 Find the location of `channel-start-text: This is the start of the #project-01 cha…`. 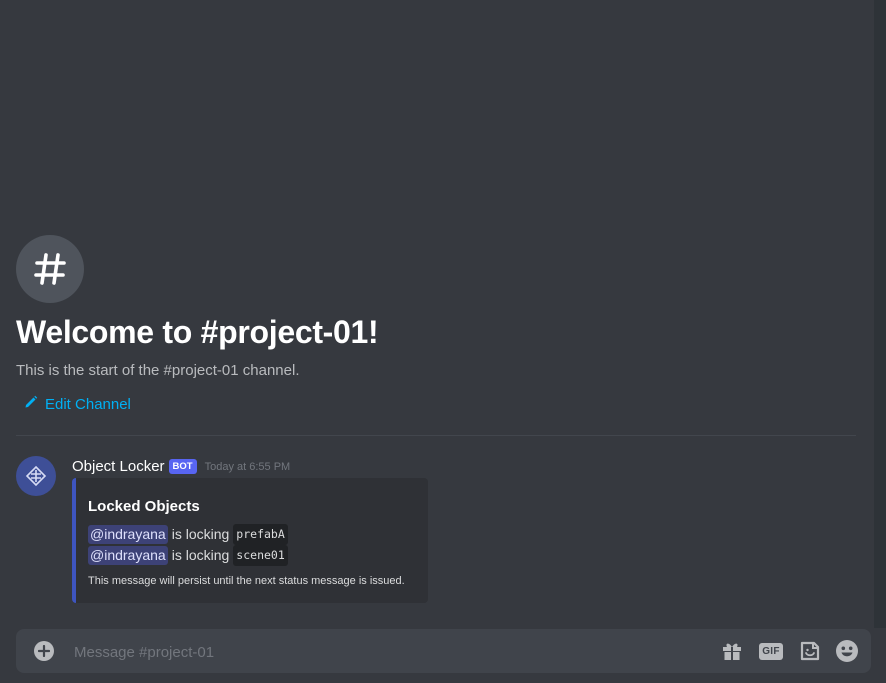

channel-start-text: This is the start of the #project-01 cha… is located at coordinates (158, 370).